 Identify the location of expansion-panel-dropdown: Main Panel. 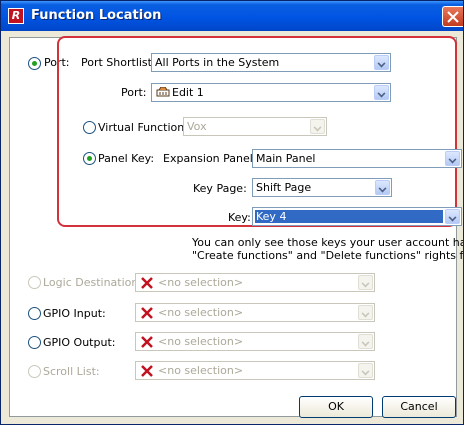
(357, 158).